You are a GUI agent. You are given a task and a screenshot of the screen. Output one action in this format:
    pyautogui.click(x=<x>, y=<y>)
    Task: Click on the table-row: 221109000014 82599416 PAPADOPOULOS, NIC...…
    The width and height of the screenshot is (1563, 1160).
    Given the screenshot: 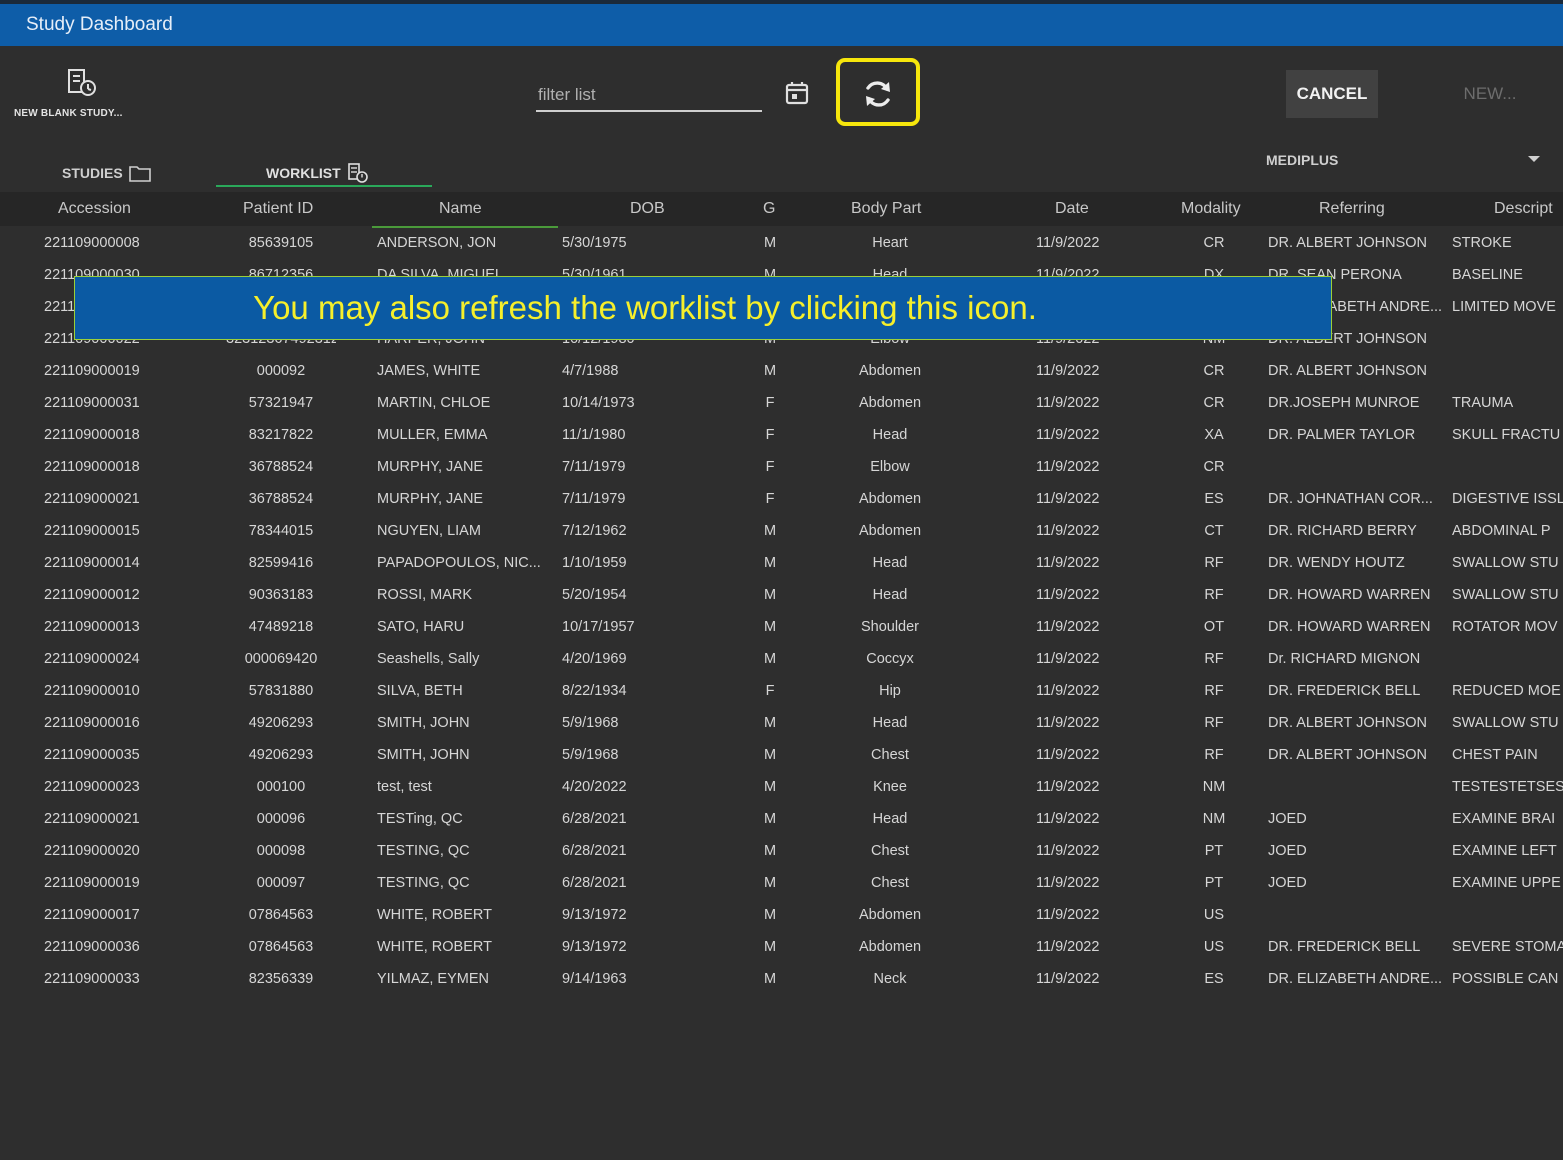 What is the action you would take?
    pyautogui.click(x=781, y=564)
    